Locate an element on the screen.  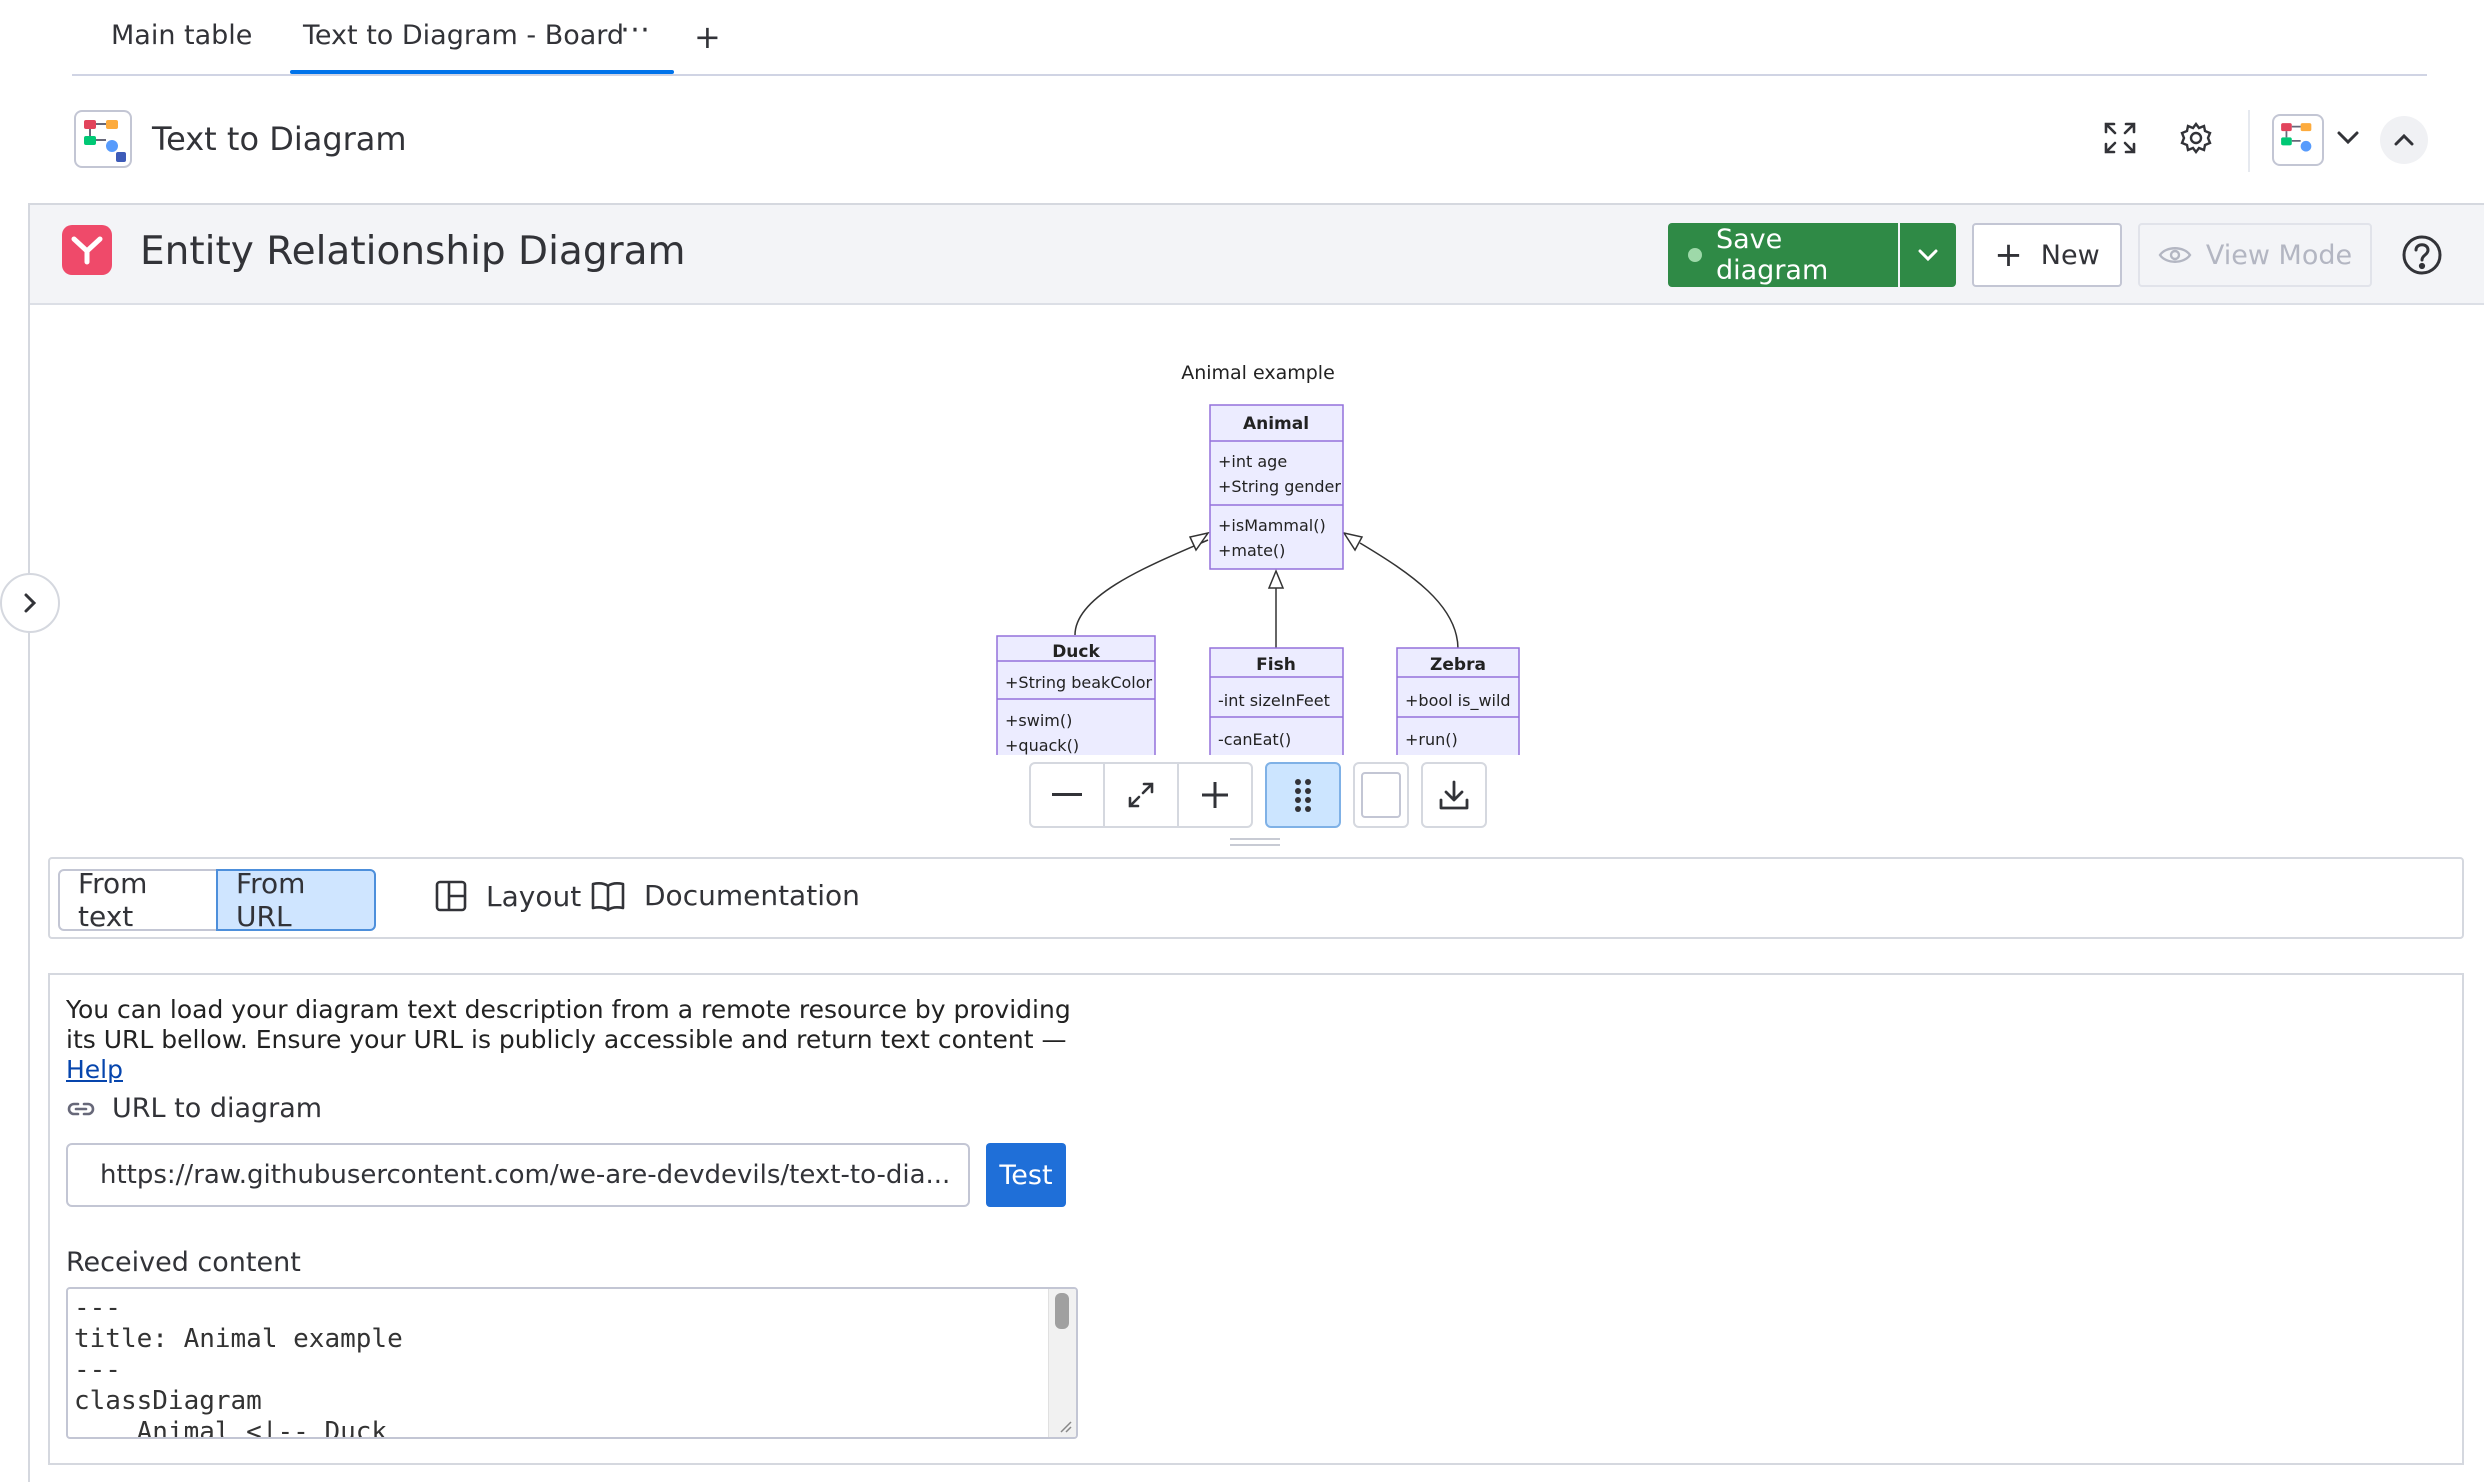
brand-logo-icon is located at coordinates (87, 250).